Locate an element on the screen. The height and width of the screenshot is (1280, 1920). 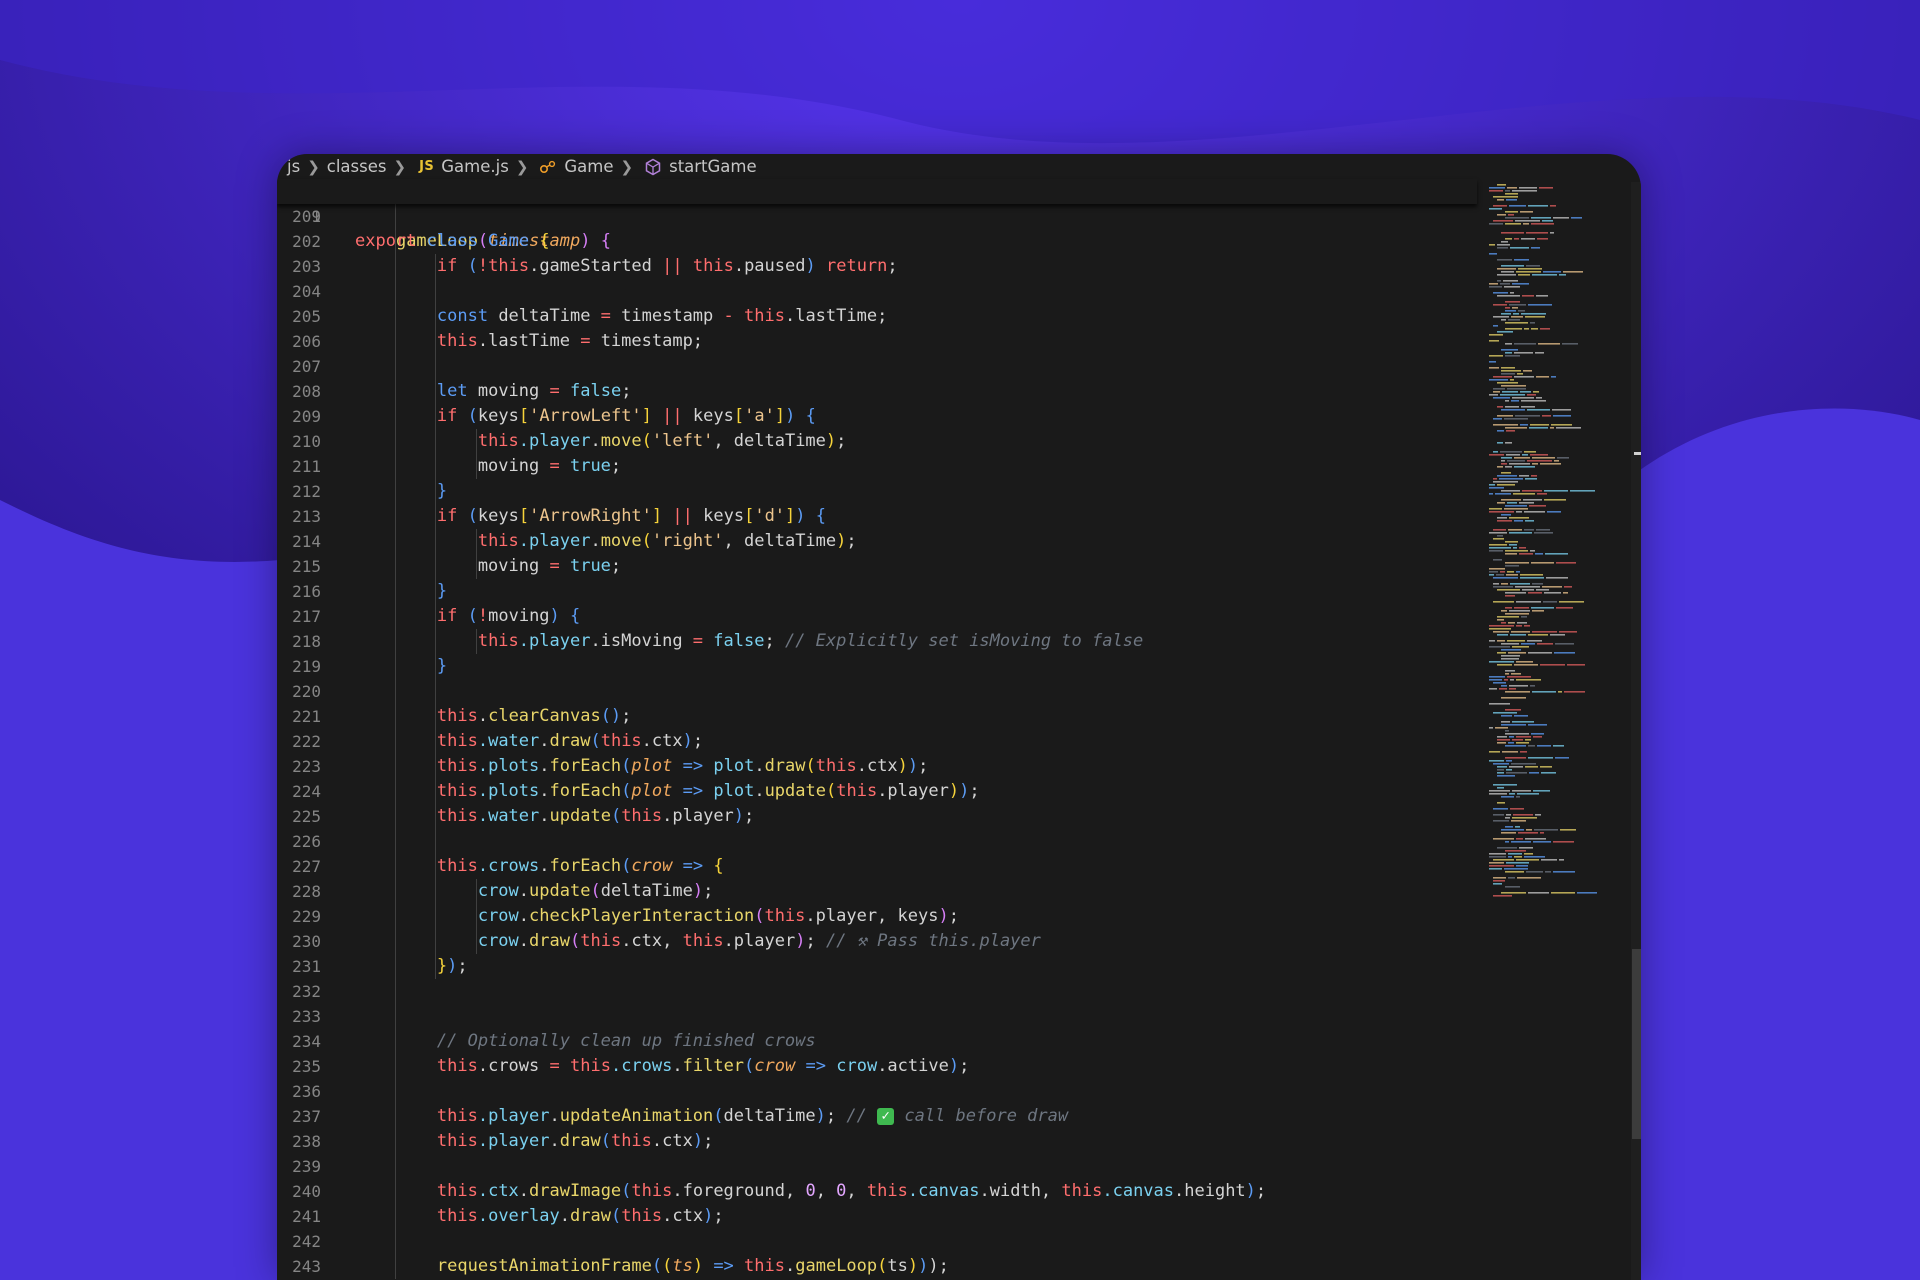
code-line: 225 this.water.update(this.player); is located at coordinates (877, 816).